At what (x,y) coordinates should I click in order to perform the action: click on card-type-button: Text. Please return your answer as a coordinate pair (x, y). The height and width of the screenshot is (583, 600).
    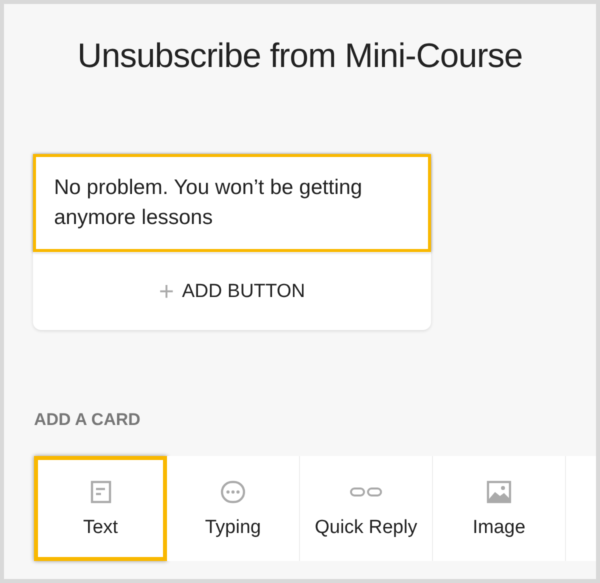
    Looking at the image, I should click on (100, 508).